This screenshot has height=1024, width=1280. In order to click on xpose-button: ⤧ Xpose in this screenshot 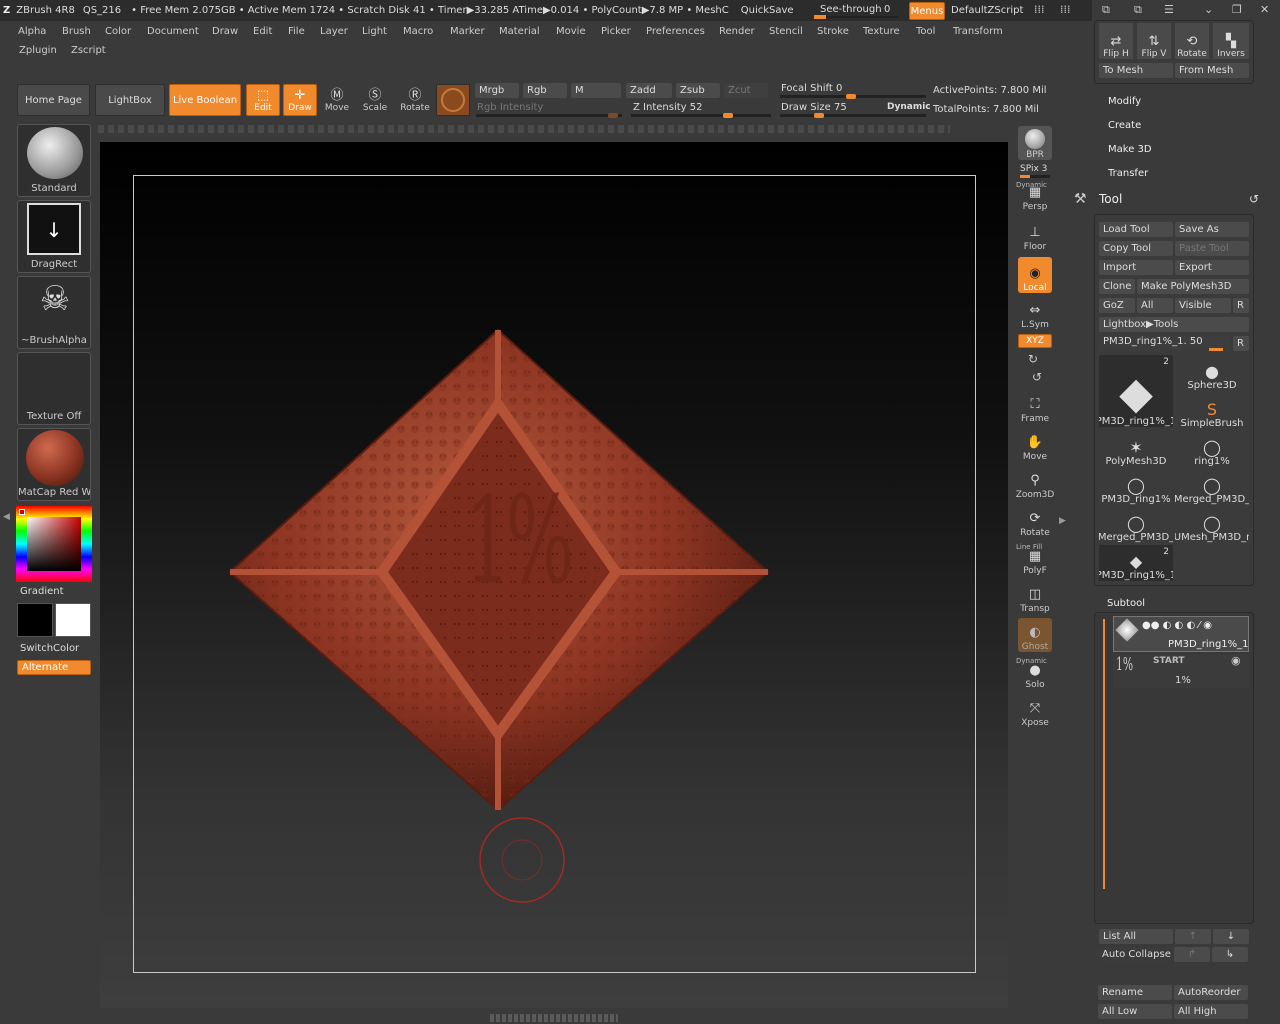, I will do `click(1035, 711)`.